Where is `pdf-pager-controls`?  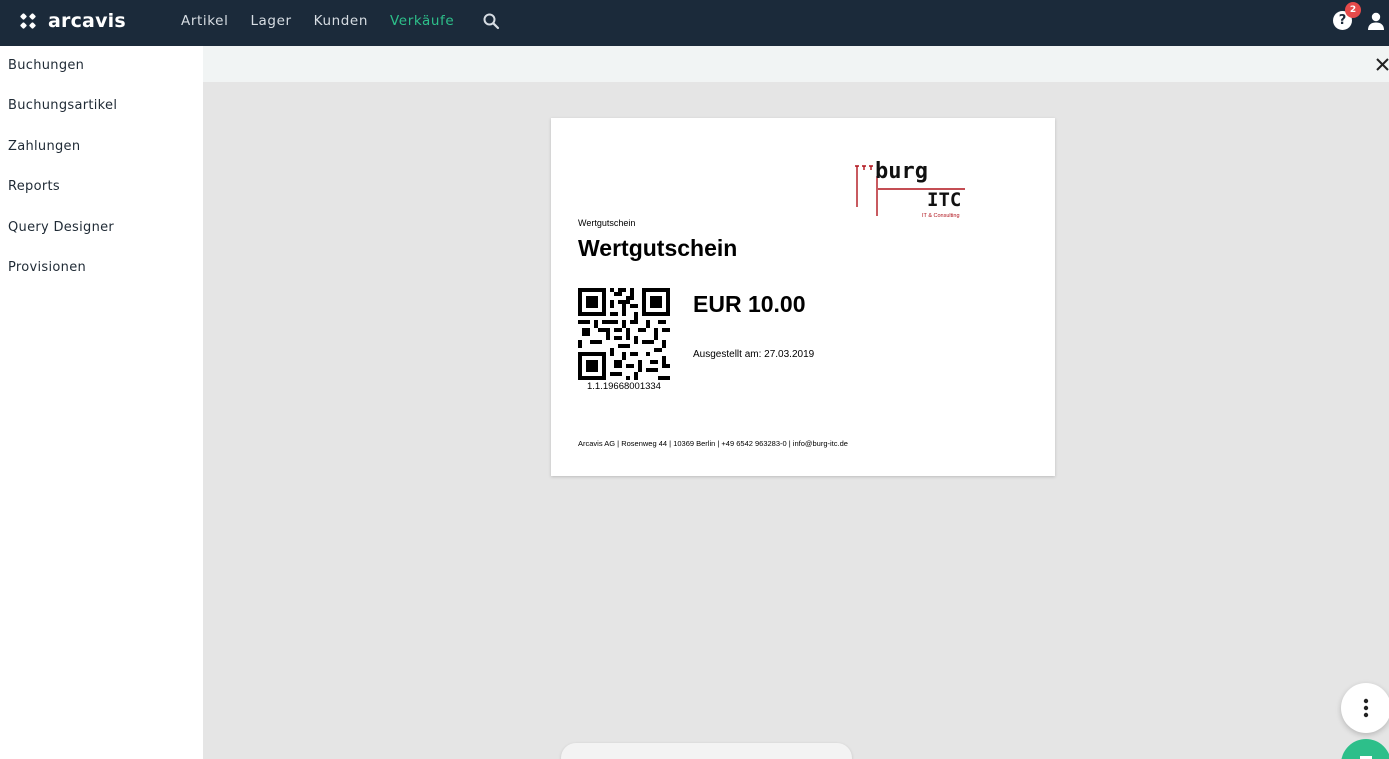 pdf-pager-controls is located at coordinates (706, 751).